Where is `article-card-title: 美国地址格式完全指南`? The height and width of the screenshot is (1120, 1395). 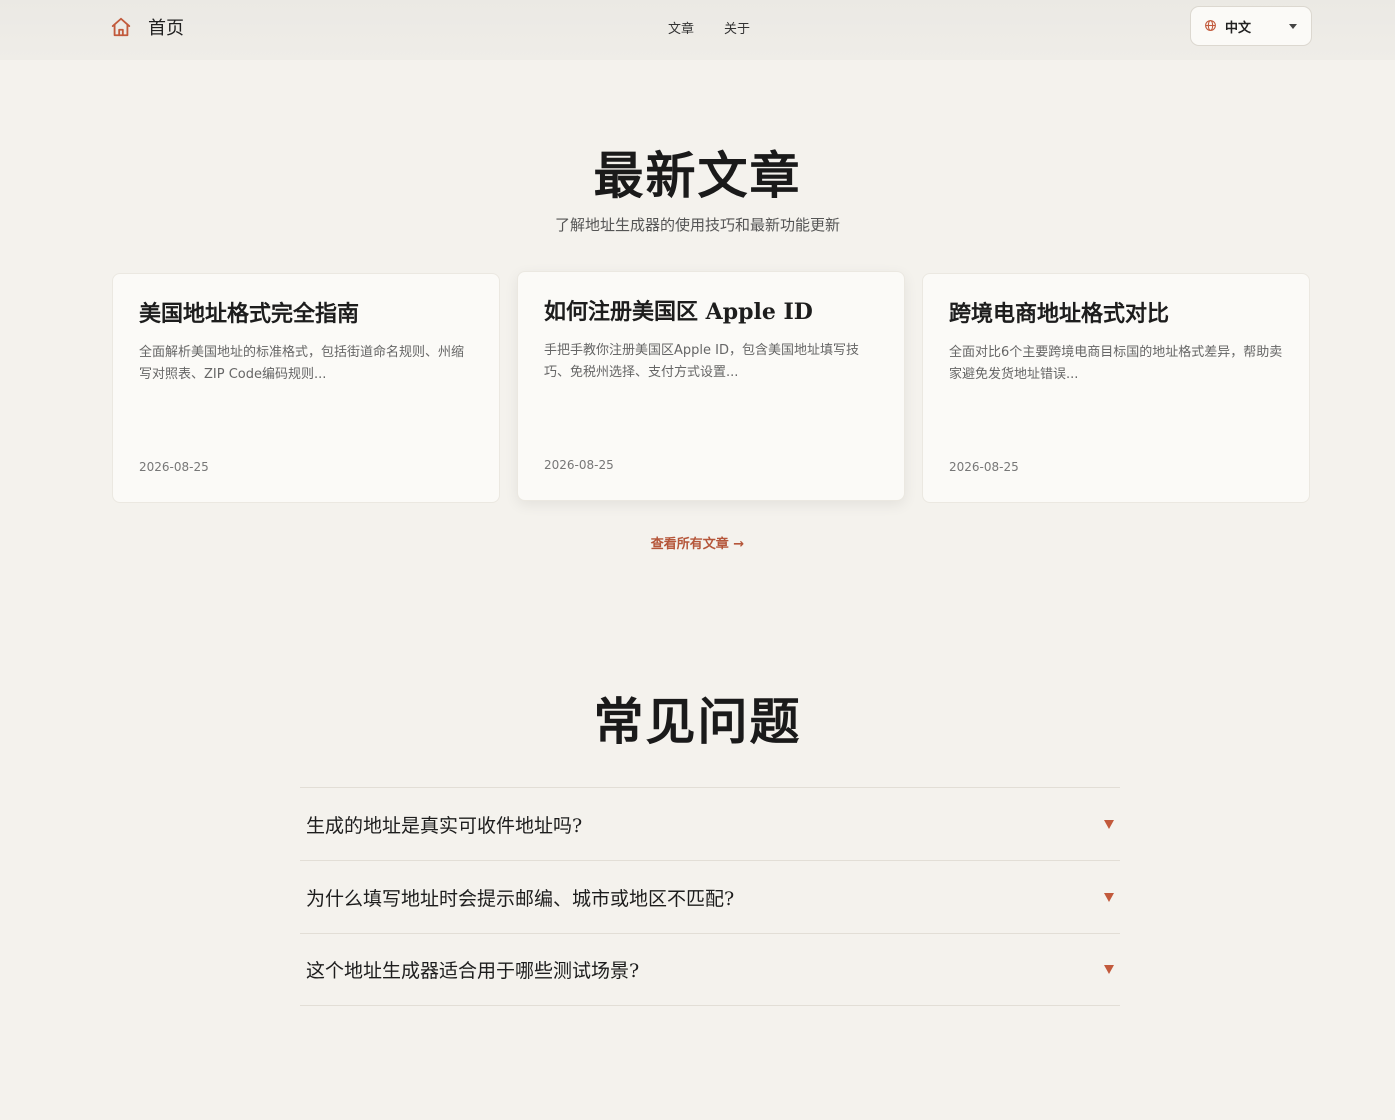 article-card-title: 美国地址格式完全指南 is located at coordinates (249, 314).